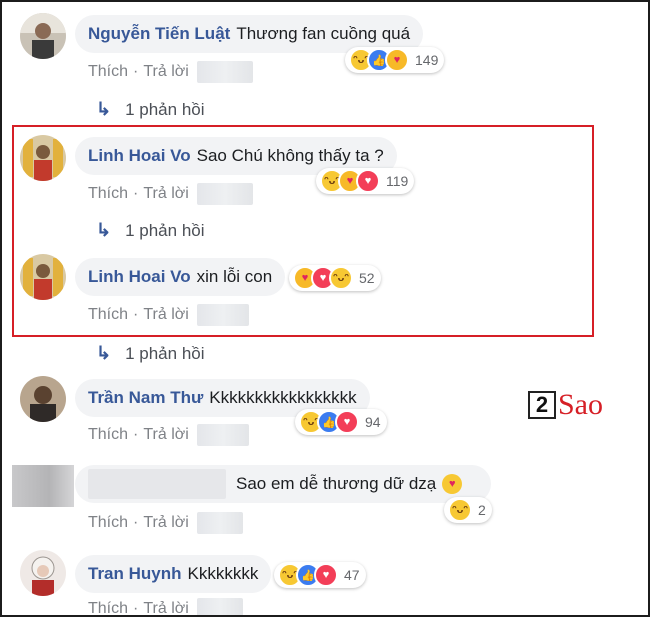  Describe the element at coordinates (336, 483) in the screenshot. I see `comment-text: Sao em dễ thương dữ dzạ` at that location.